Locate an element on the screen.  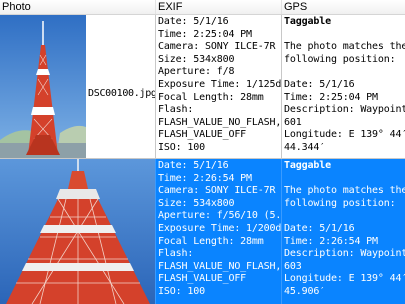
column-header-gps: GPS is located at coordinates (343, 7).